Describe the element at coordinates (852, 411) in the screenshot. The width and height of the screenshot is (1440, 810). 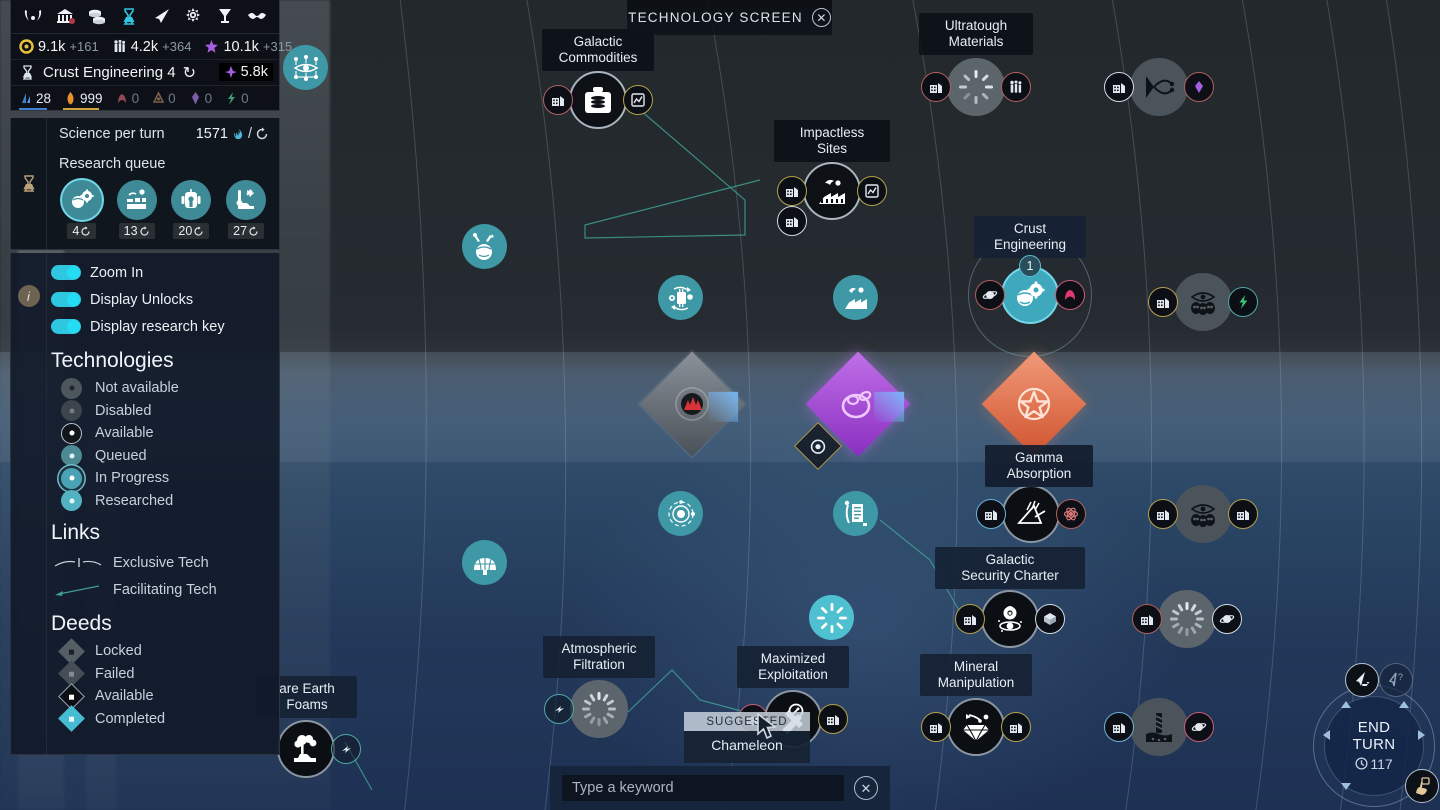
I see `deed-microbe` at that location.